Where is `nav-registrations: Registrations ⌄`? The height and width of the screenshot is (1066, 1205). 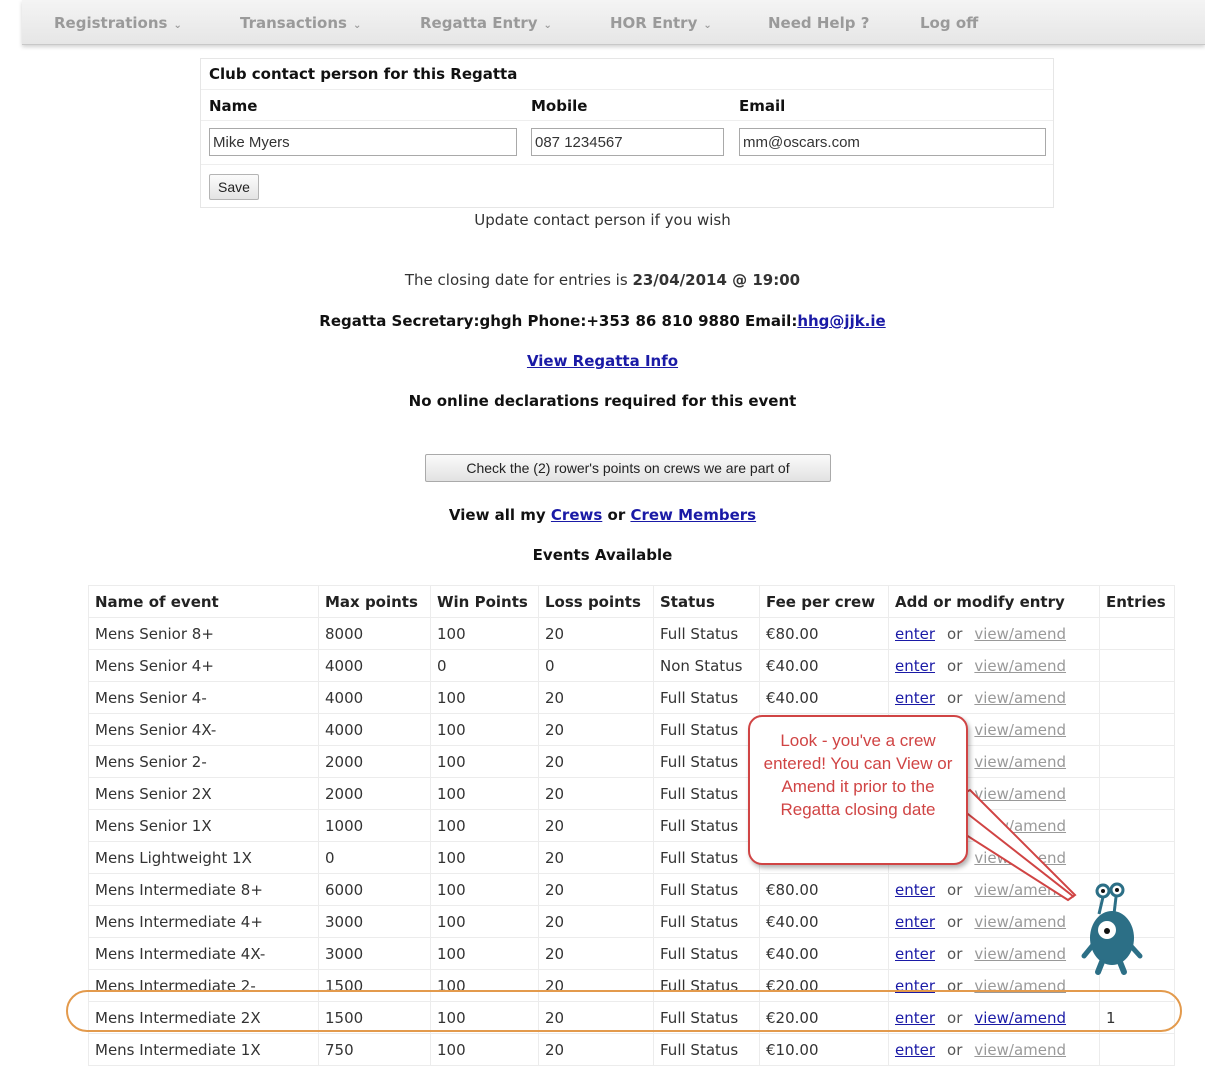
nav-registrations: Registrations ⌄ is located at coordinates (118, 23).